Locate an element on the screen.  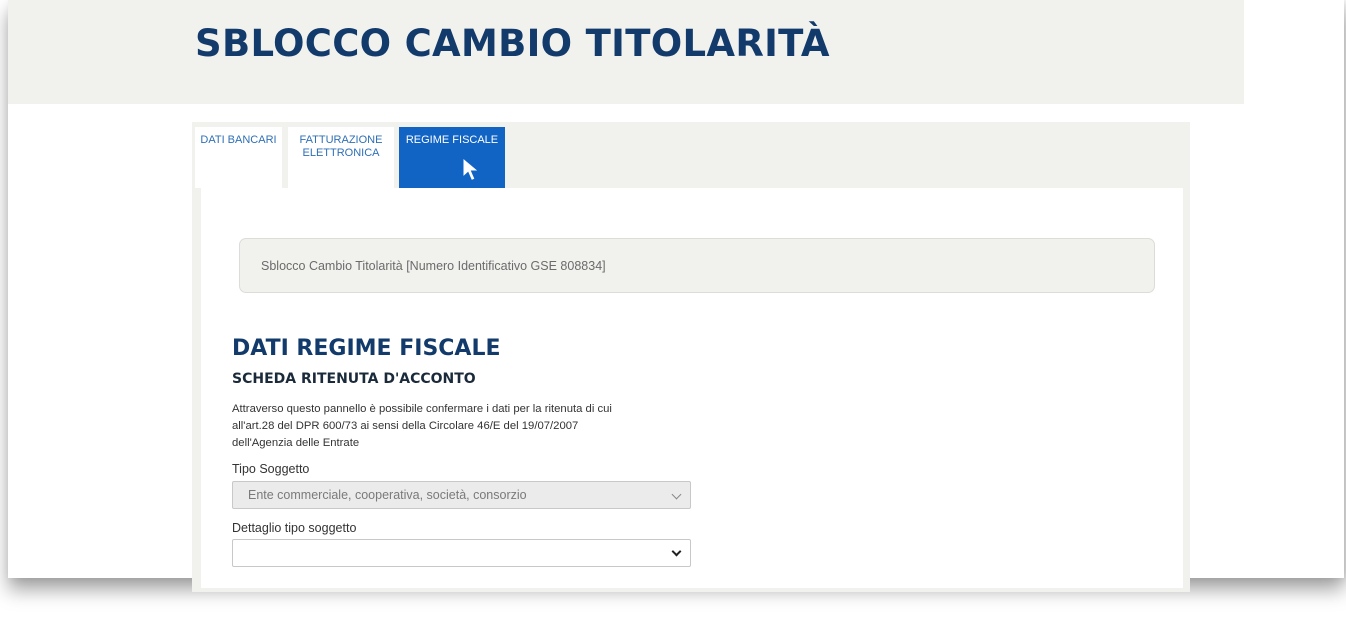
tab-label-line2: ELETTRONICA is located at coordinates (341, 153).